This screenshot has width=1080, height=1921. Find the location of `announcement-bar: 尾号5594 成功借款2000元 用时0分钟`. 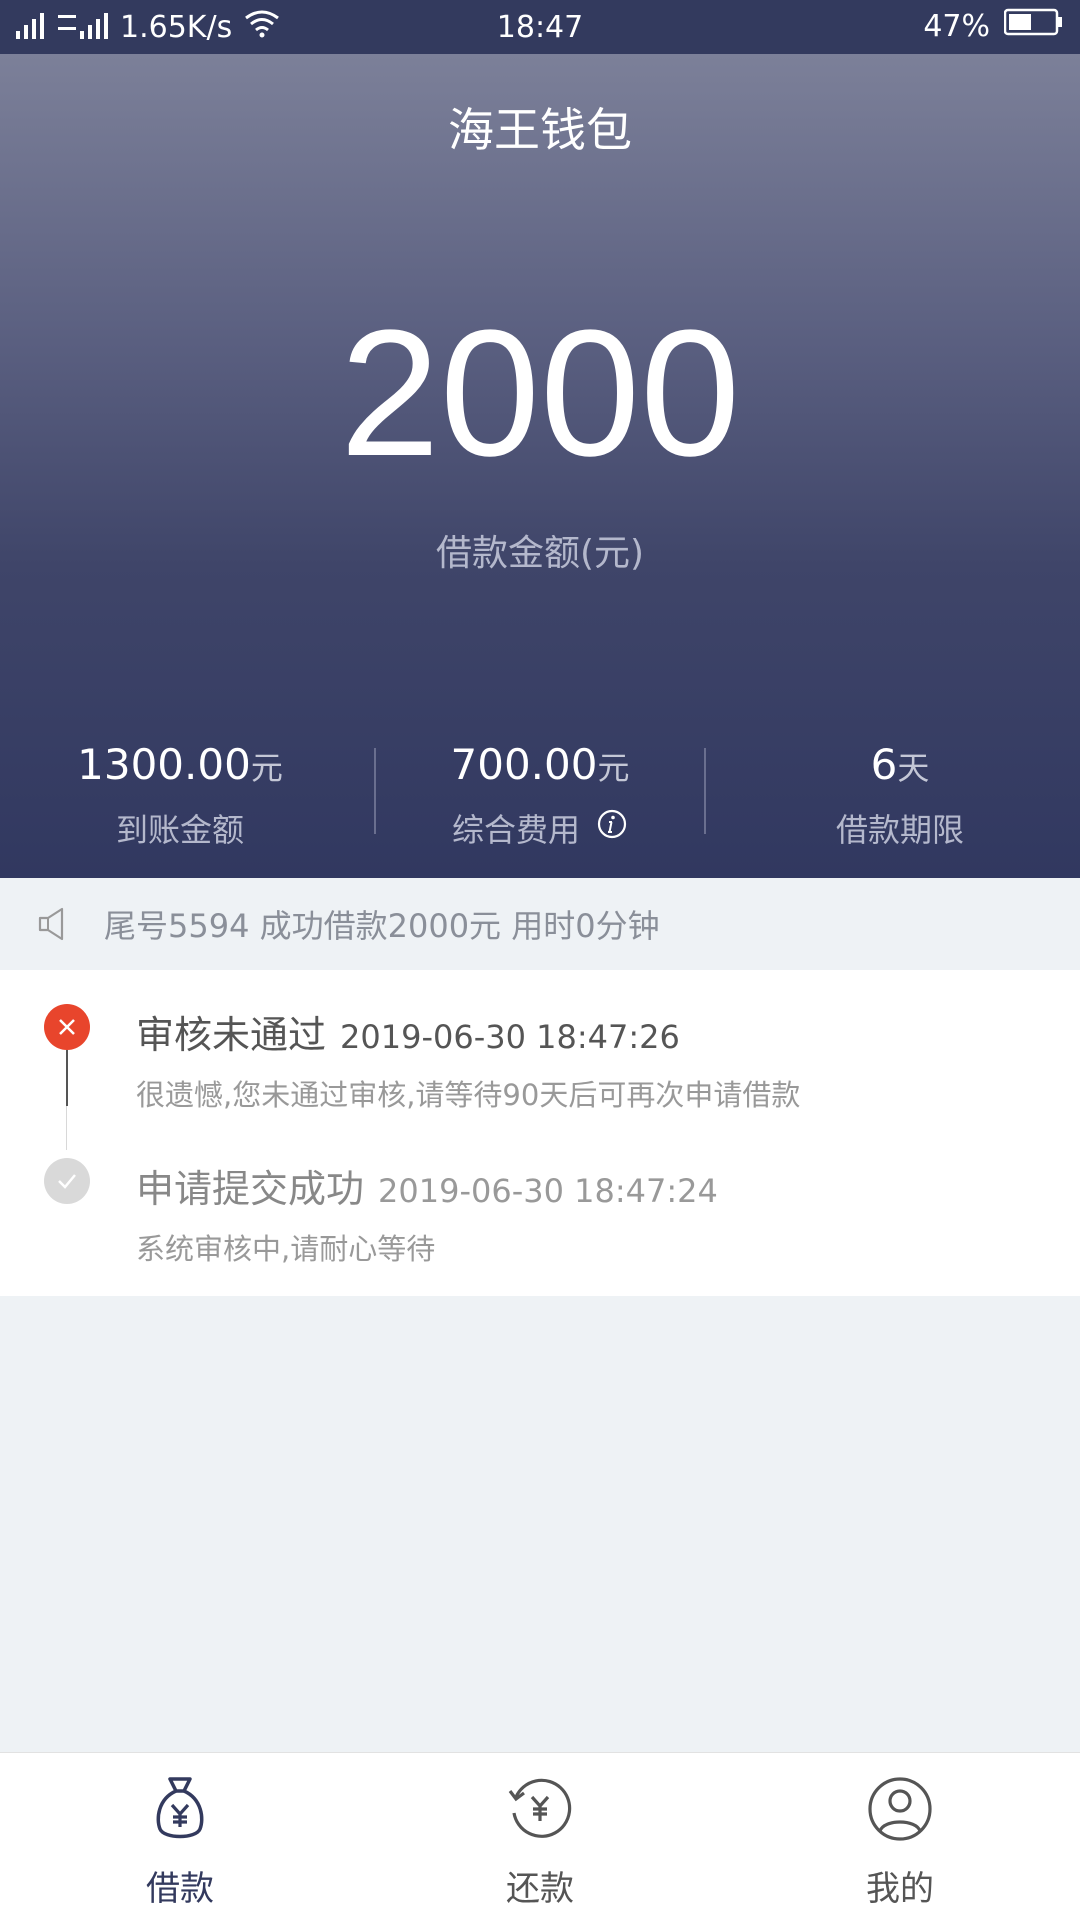

announcement-bar: 尾号5594 成功借款2000元 用时0分钟 is located at coordinates (540, 924).